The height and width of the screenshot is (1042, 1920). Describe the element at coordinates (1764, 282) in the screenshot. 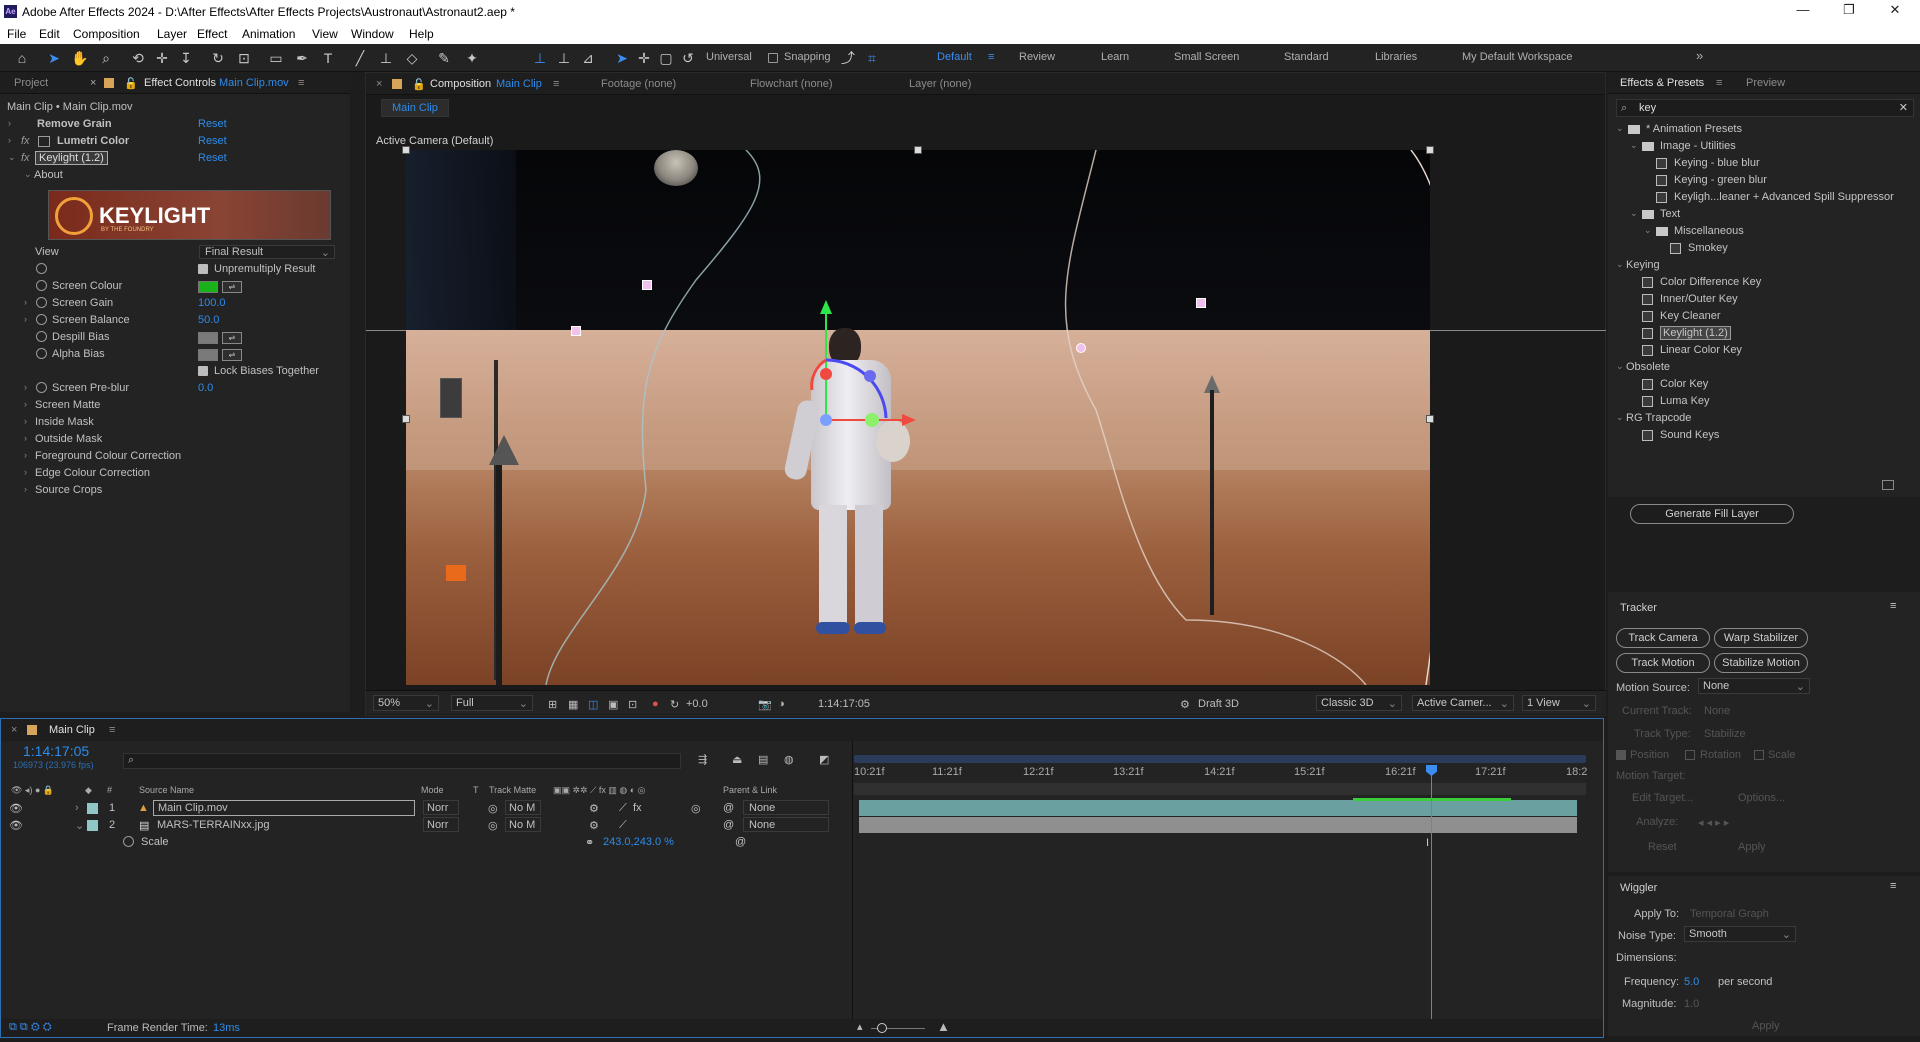

I see `effects-tree-item: Color Difference Key` at that location.